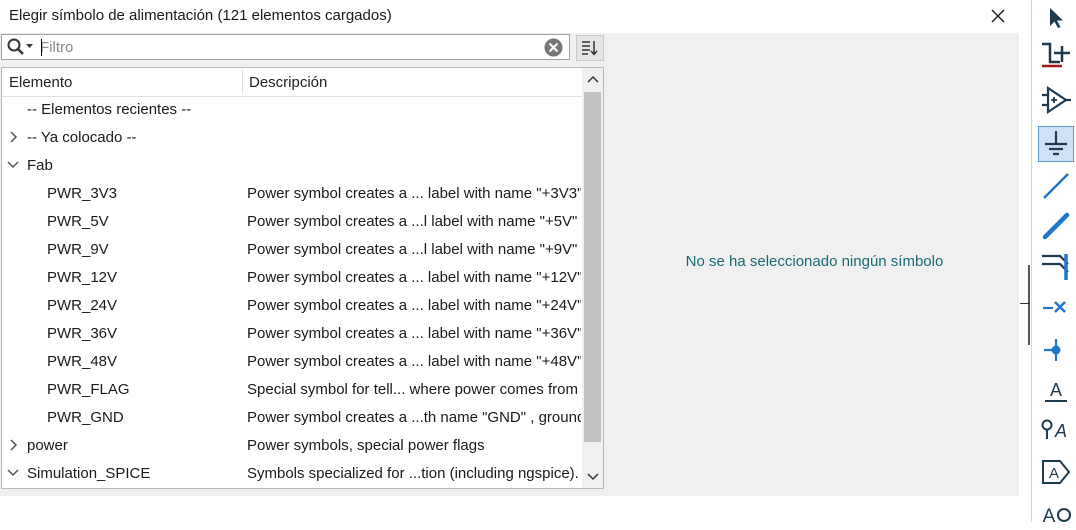 The width and height of the screenshot is (1076, 530). What do you see at coordinates (592, 267) in the screenshot?
I see `scroll-thumb` at bounding box center [592, 267].